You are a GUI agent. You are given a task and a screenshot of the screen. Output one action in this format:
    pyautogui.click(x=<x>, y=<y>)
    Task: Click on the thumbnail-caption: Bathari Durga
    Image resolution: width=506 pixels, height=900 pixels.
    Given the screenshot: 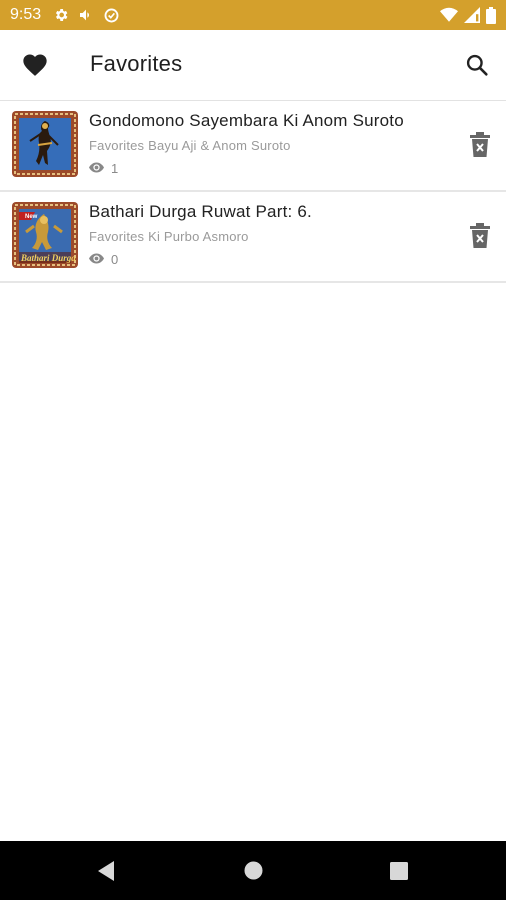 What is the action you would take?
    pyautogui.click(x=48, y=258)
    